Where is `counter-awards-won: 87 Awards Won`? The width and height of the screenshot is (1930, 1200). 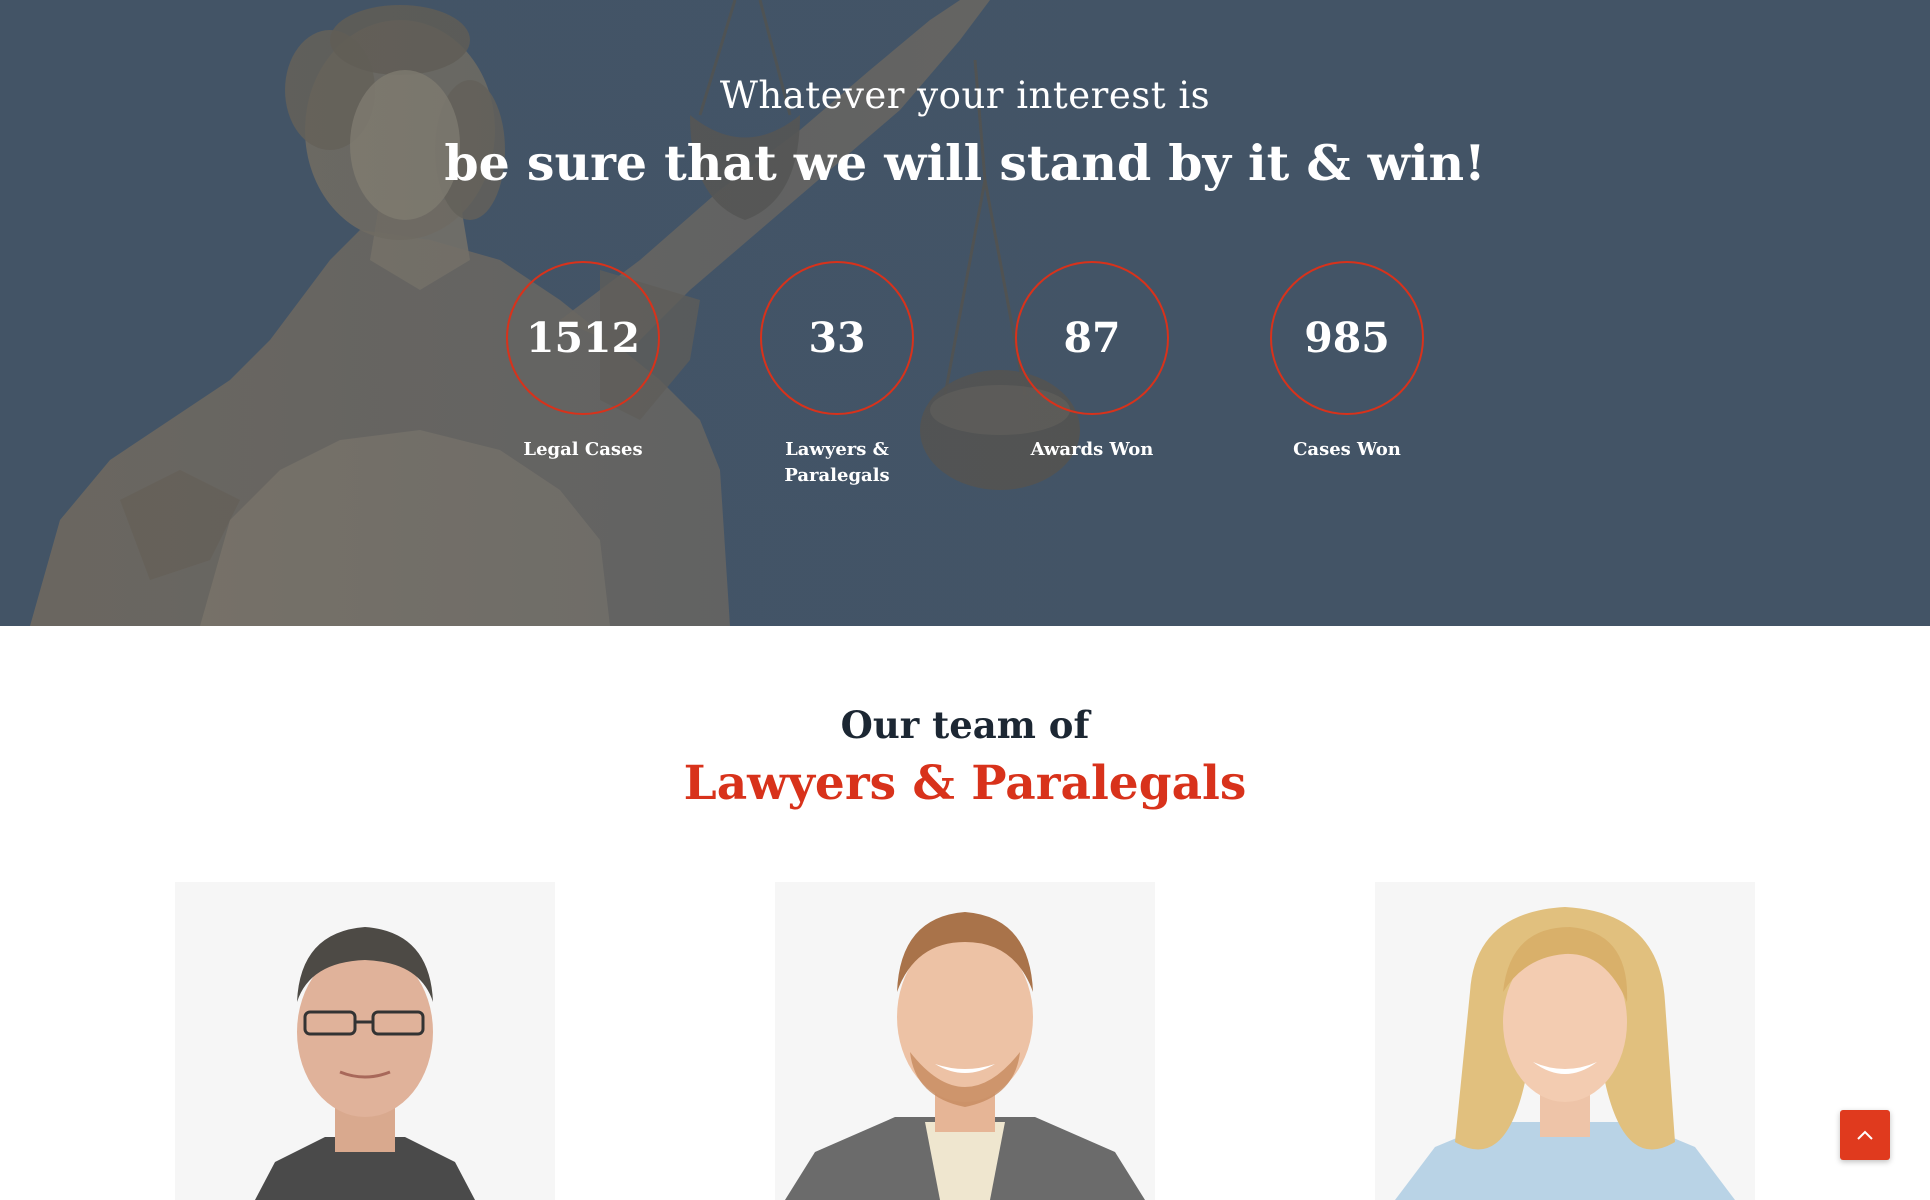
counter-awards-won: 87 Awards Won is located at coordinates (1092, 362).